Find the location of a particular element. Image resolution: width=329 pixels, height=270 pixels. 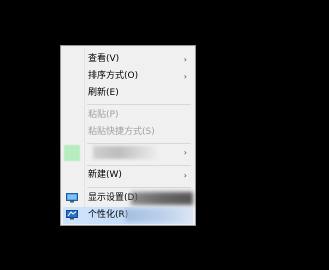

monitor-icon is located at coordinates (72, 198).